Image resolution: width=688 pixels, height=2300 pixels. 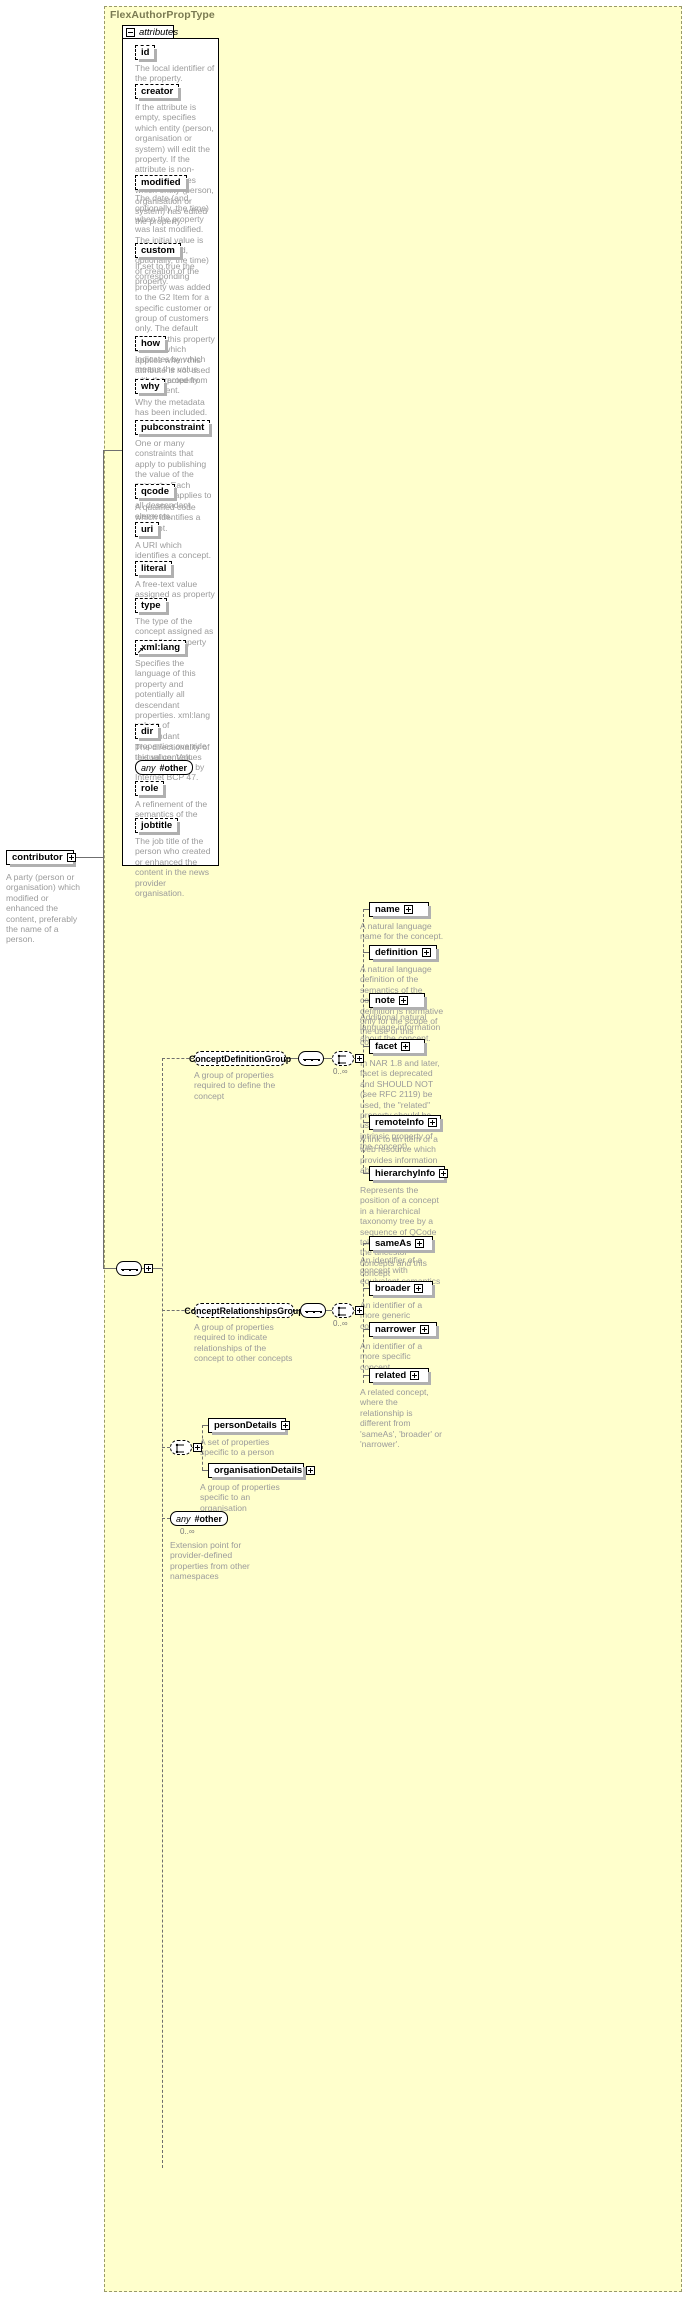 I want to click on attribute-label: id, so click(x=145, y=52).